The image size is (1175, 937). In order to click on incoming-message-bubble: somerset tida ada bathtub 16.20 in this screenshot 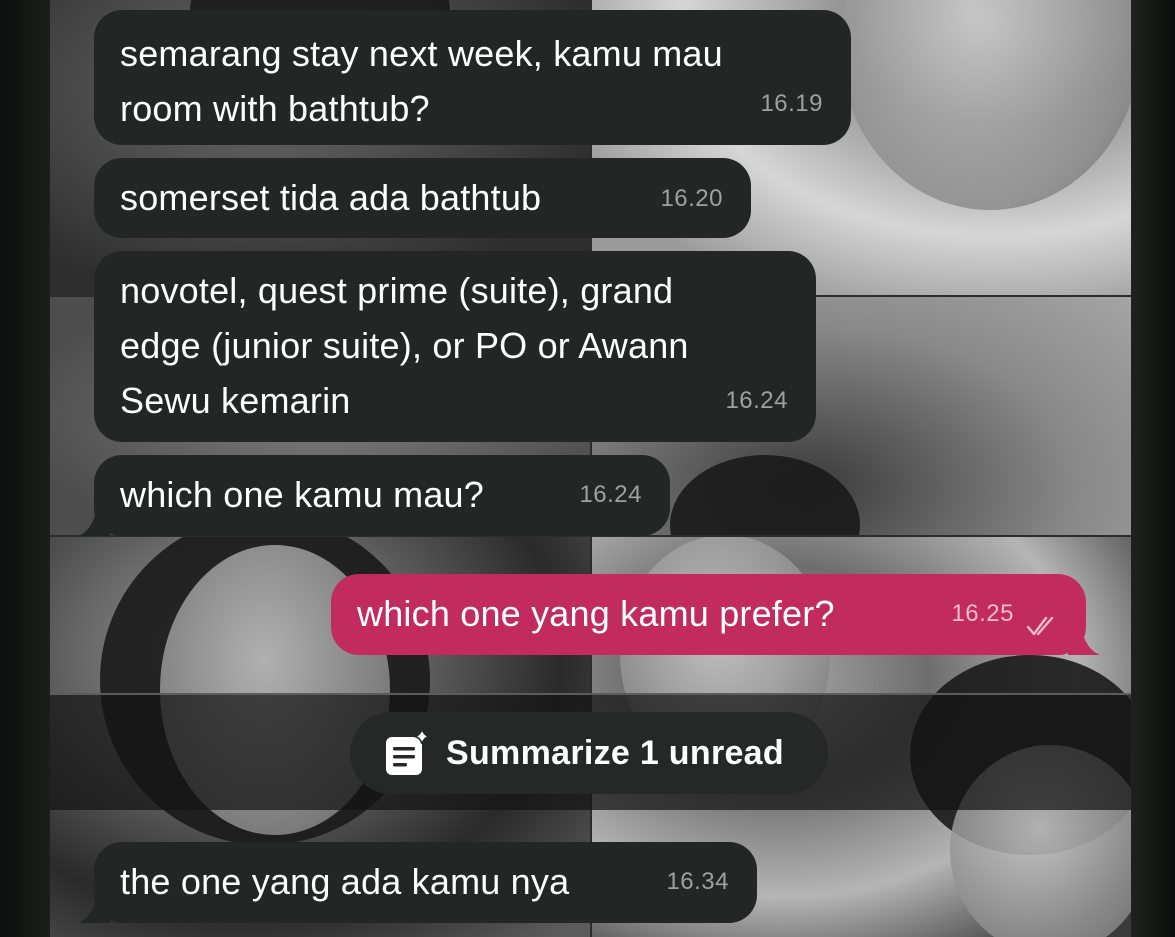, I will do `click(422, 198)`.